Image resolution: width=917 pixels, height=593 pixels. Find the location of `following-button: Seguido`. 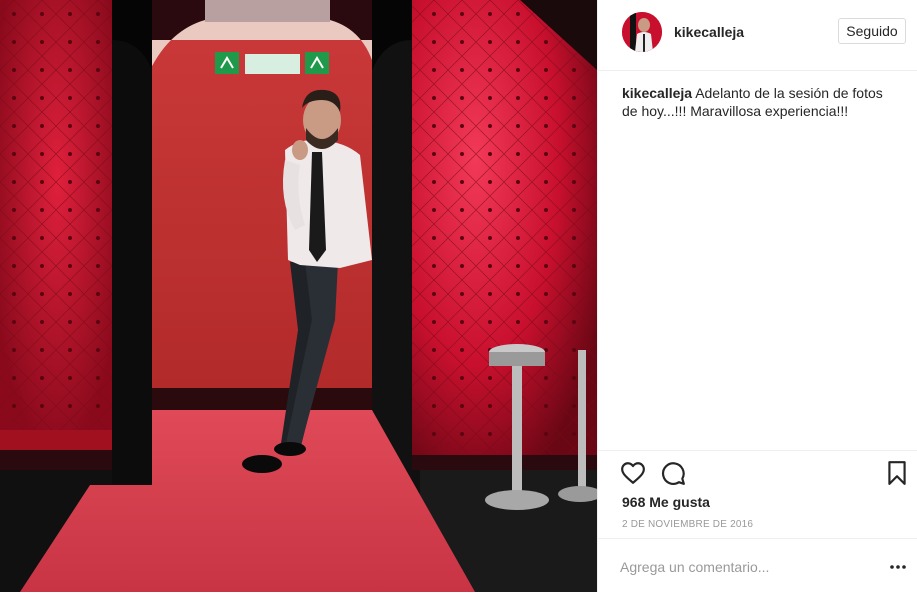

following-button: Seguido is located at coordinates (872, 31).